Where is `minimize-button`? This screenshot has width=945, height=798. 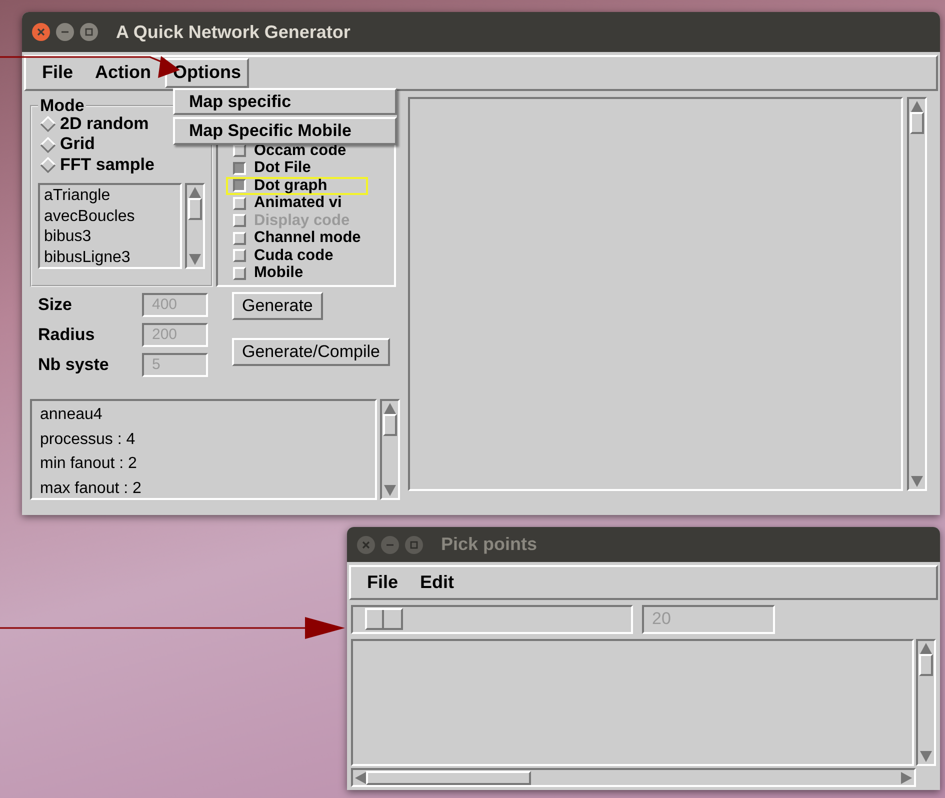
minimize-button is located at coordinates (65, 32).